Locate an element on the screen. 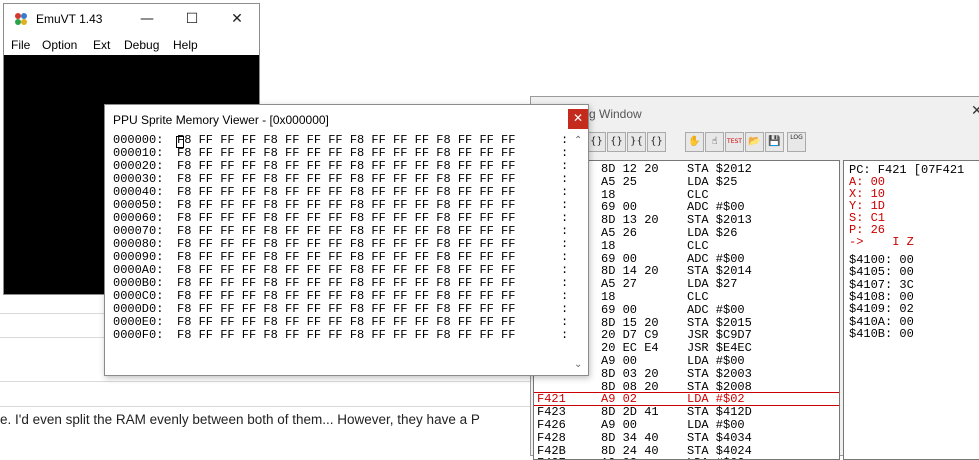  hand-stop-icon: ✋ is located at coordinates (694, 142).